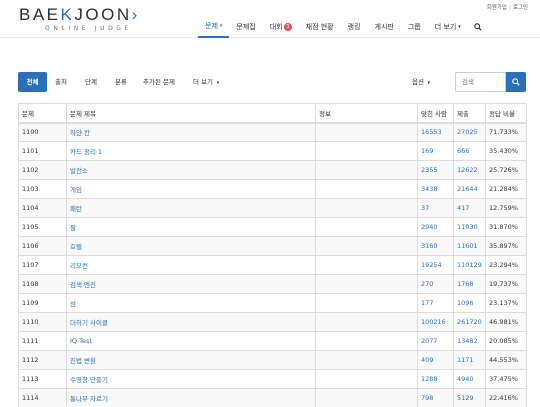 The width and height of the screenshot is (540, 407). Describe the element at coordinates (435, 341) in the screenshot. I see `solved-count-link: 2077` at that location.